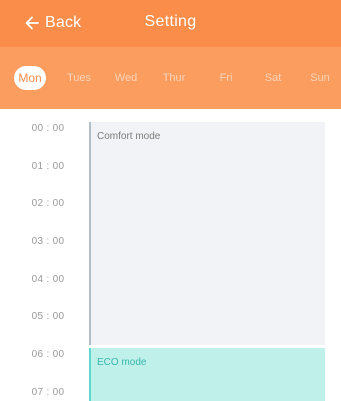  What do you see at coordinates (48, 316) in the screenshot?
I see `time-label: 05 : 00` at bounding box center [48, 316].